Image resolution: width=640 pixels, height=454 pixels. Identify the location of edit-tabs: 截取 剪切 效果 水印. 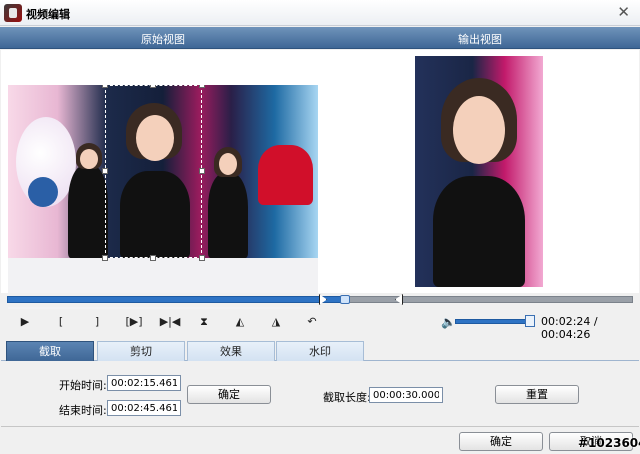
(320, 351).